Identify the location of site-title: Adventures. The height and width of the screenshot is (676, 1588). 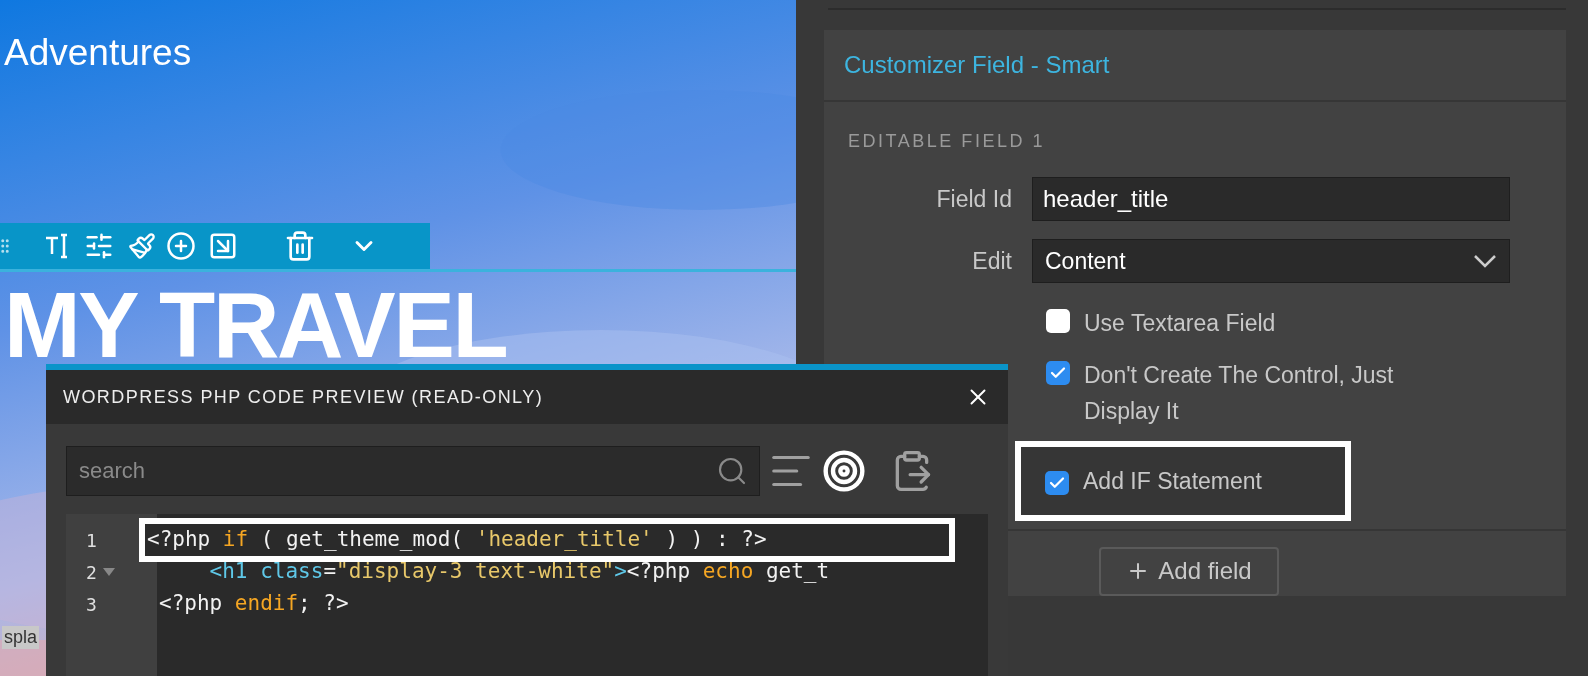
(98, 52).